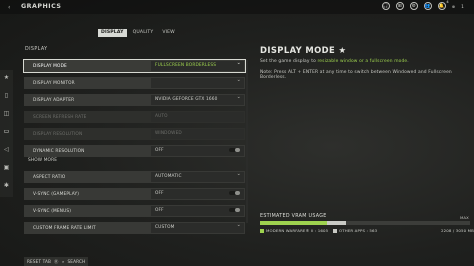 Image resolution: width=474 pixels, height=266 pixels. What do you see at coordinates (60, 117) in the screenshot?
I see `setting-label: SCREEN REFRESH RATE` at bounding box center [60, 117].